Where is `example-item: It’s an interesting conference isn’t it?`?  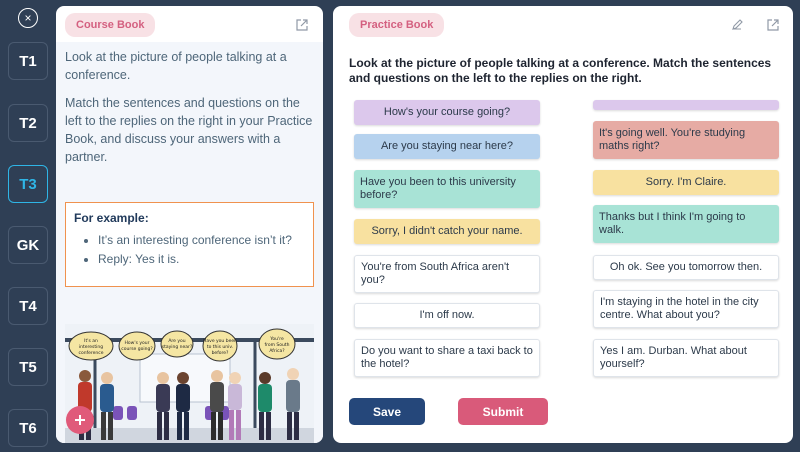 example-item: It’s an interesting conference isn’t it? is located at coordinates (201, 240).